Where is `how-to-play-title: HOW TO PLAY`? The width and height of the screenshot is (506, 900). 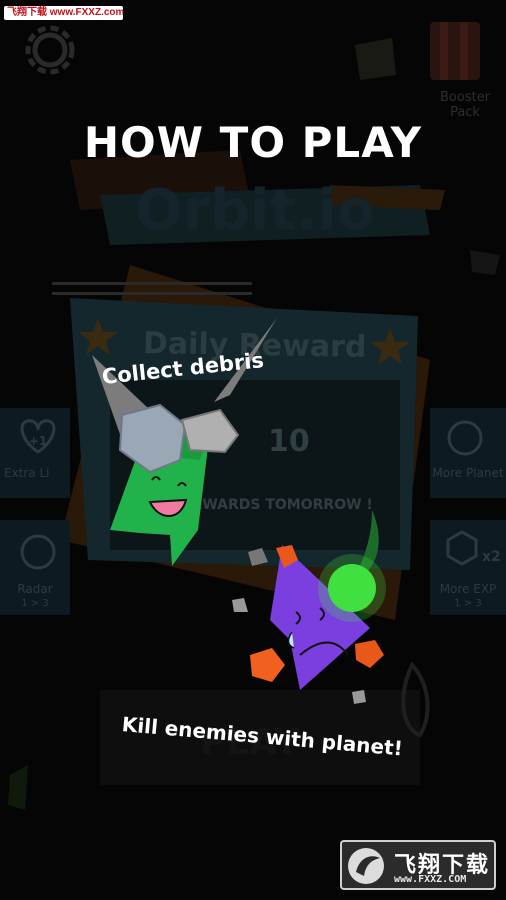 how-to-play-title: HOW TO PLAY is located at coordinates (253, 142).